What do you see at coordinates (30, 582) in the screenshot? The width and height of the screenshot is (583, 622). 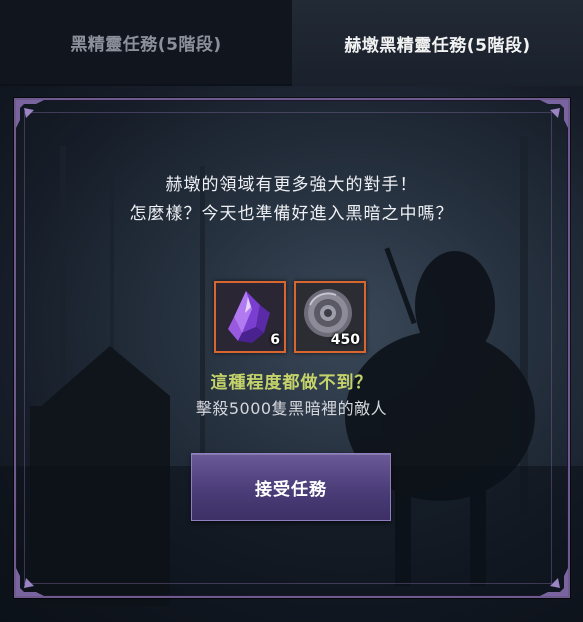 I see `corner-ornament-bottom-left` at bounding box center [30, 582].